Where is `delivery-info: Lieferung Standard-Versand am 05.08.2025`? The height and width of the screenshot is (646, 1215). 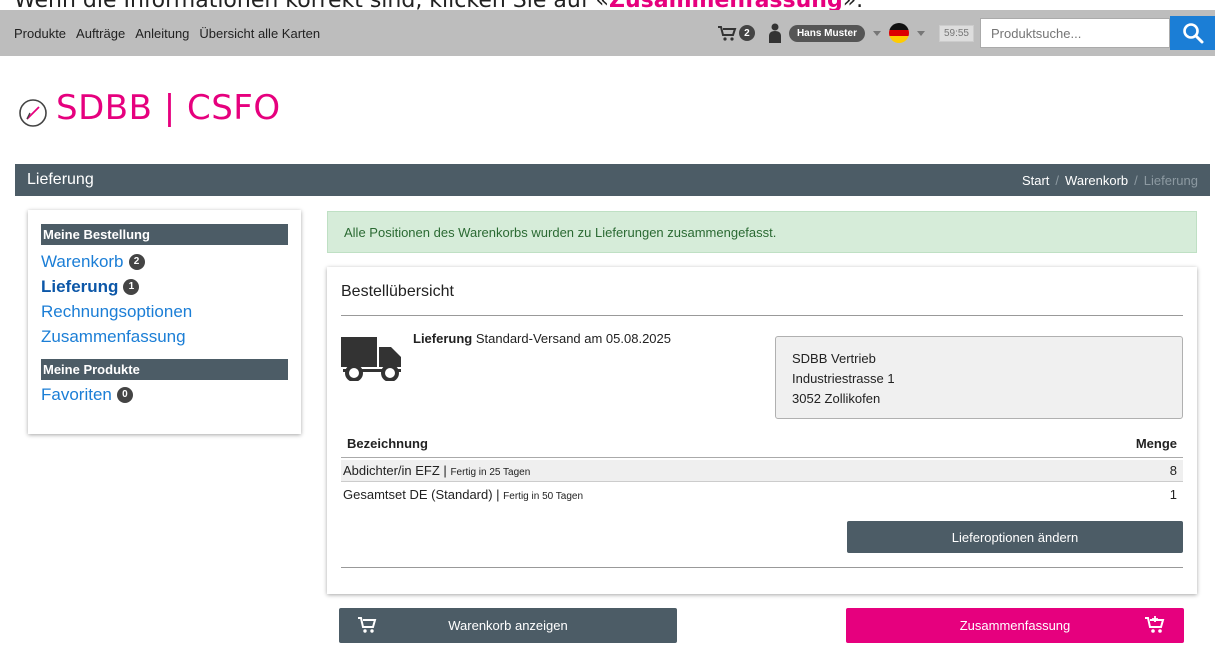 delivery-info: Lieferung Standard-Versand am 05.08.2025 is located at coordinates (542, 338).